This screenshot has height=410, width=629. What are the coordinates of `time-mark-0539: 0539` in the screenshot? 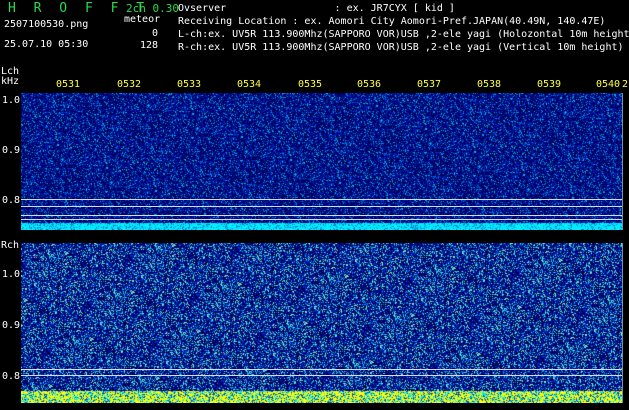 It's located at (549, 84).